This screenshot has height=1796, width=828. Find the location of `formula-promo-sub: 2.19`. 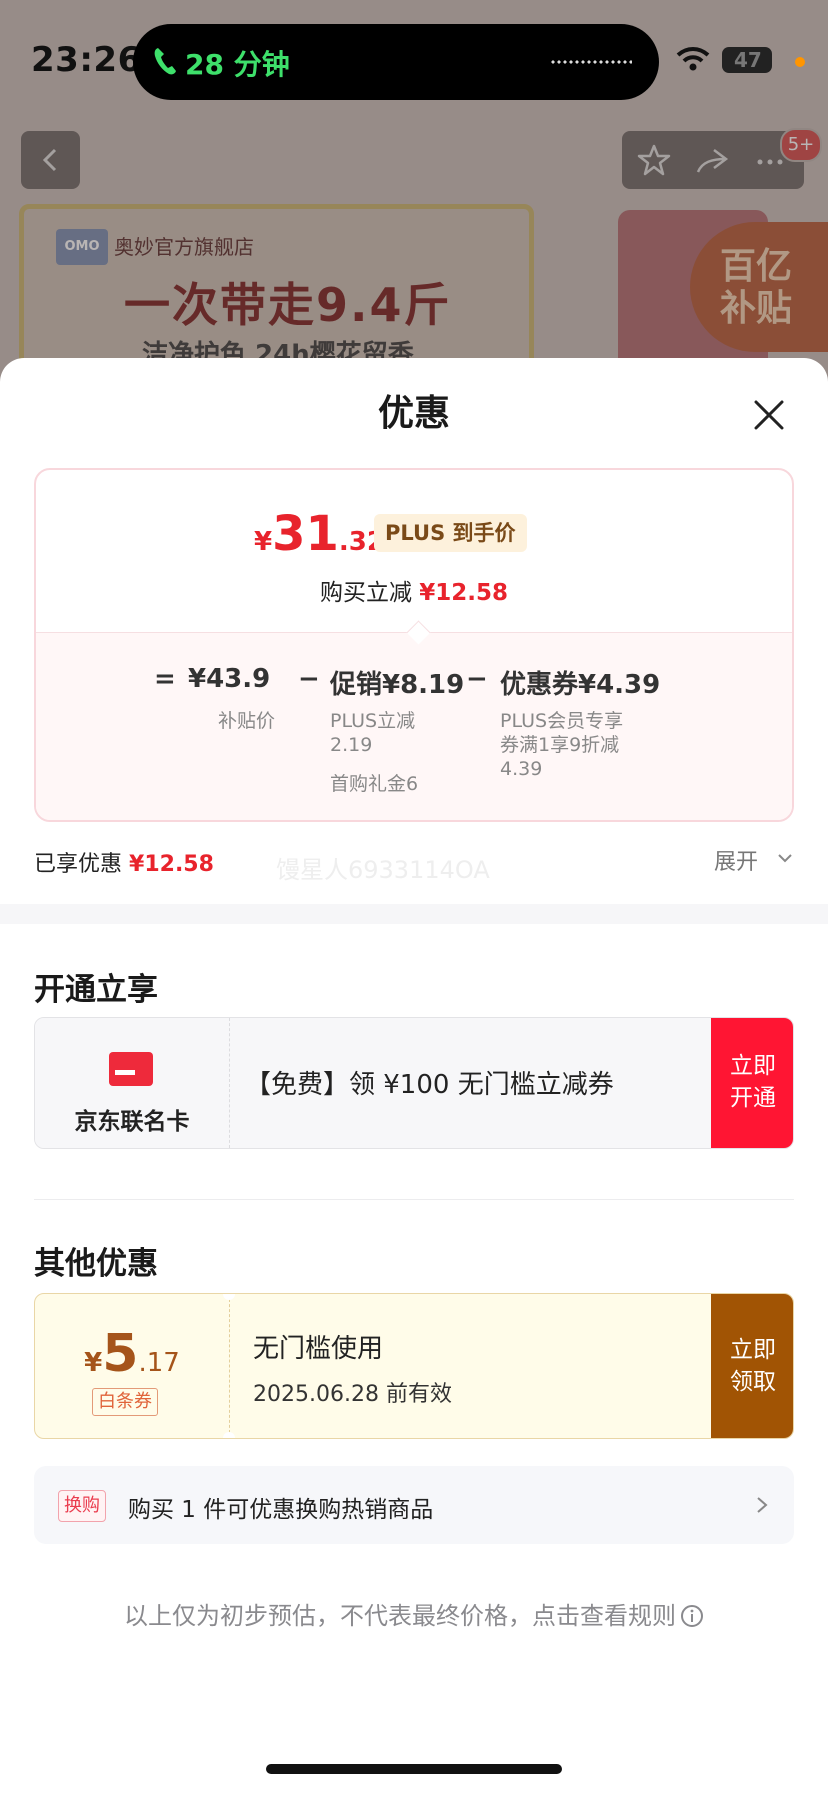

formula-promo-sub: 2.19 is located at coordinates (351, 745).